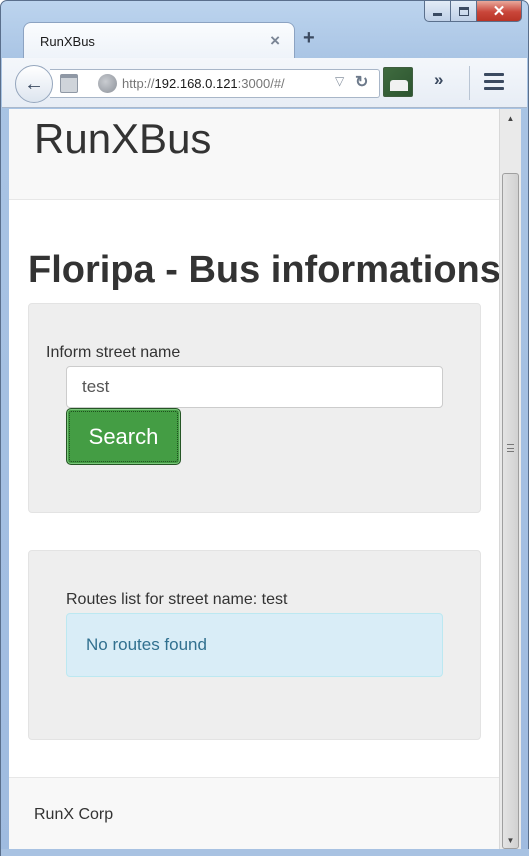 This screenshot has width=529, height=856. What do you see at coordinates (159, 40) in the screenshot?
I see `browser-tab: RunXBus ×` at bounding box center [159, 40].